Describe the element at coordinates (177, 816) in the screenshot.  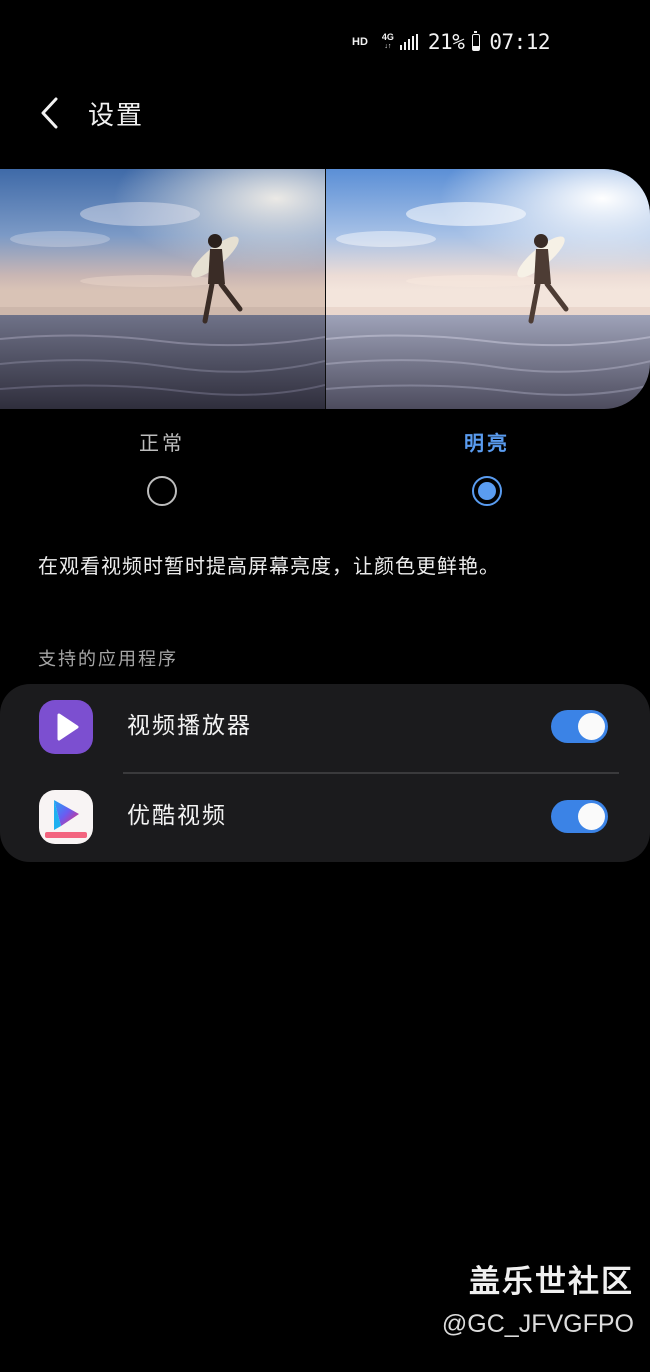
I see `app-label-youku: 优酷视频` at that location.